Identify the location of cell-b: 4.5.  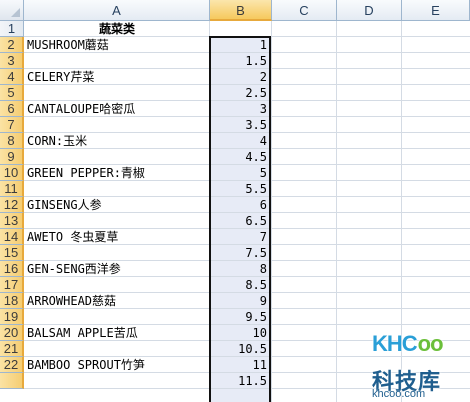
(238, 157).